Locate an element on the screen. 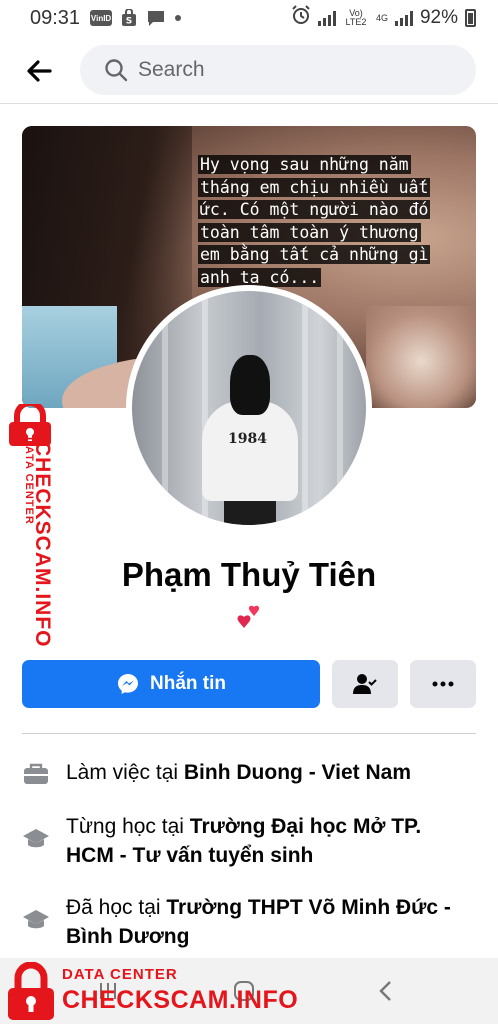  bottom-watermark: DATA CENTER CHECKSCAM.INFO is located at coordinates (156, 993).